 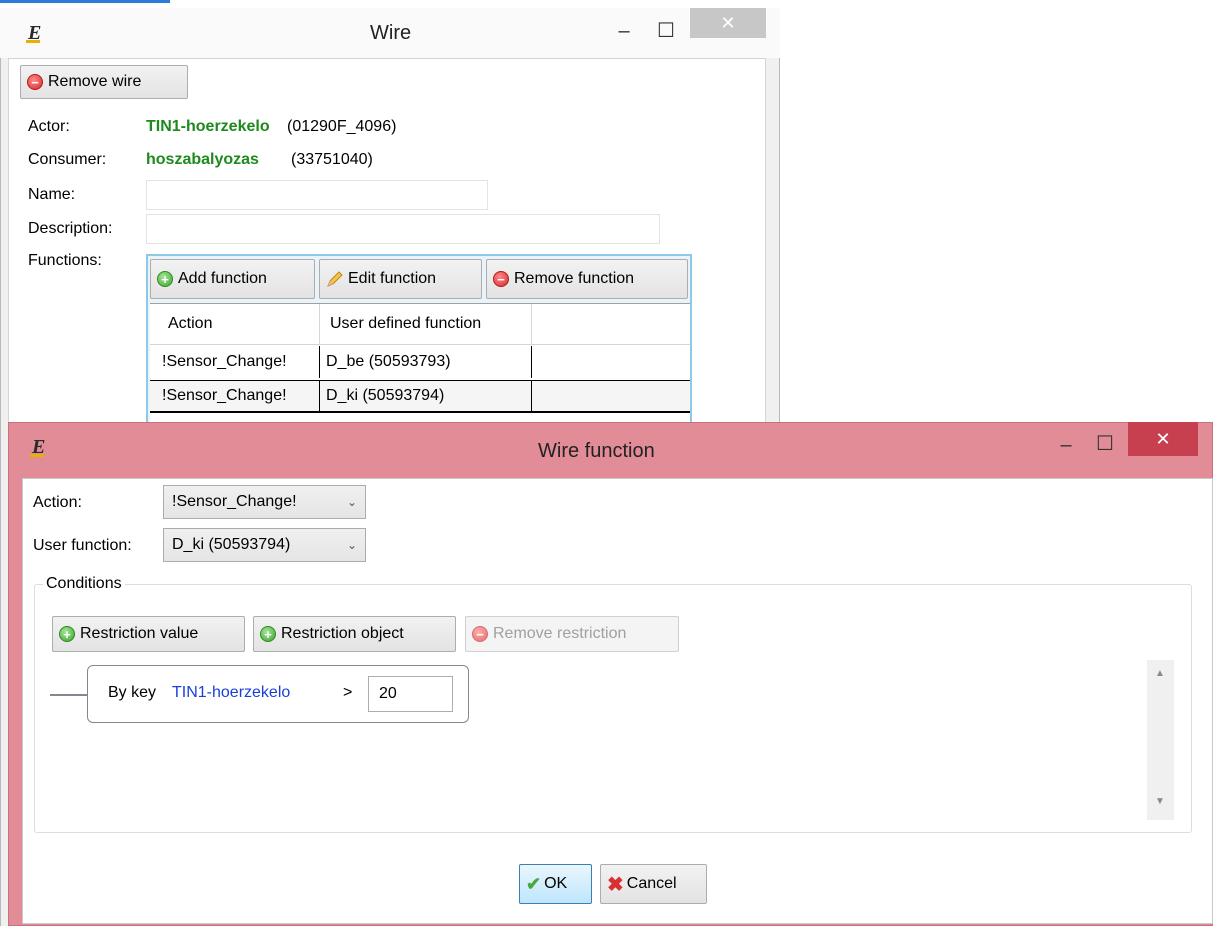 I want to click on table-row: !Sensor_Change! D_ki (50593794), so click(x=420, y=397).